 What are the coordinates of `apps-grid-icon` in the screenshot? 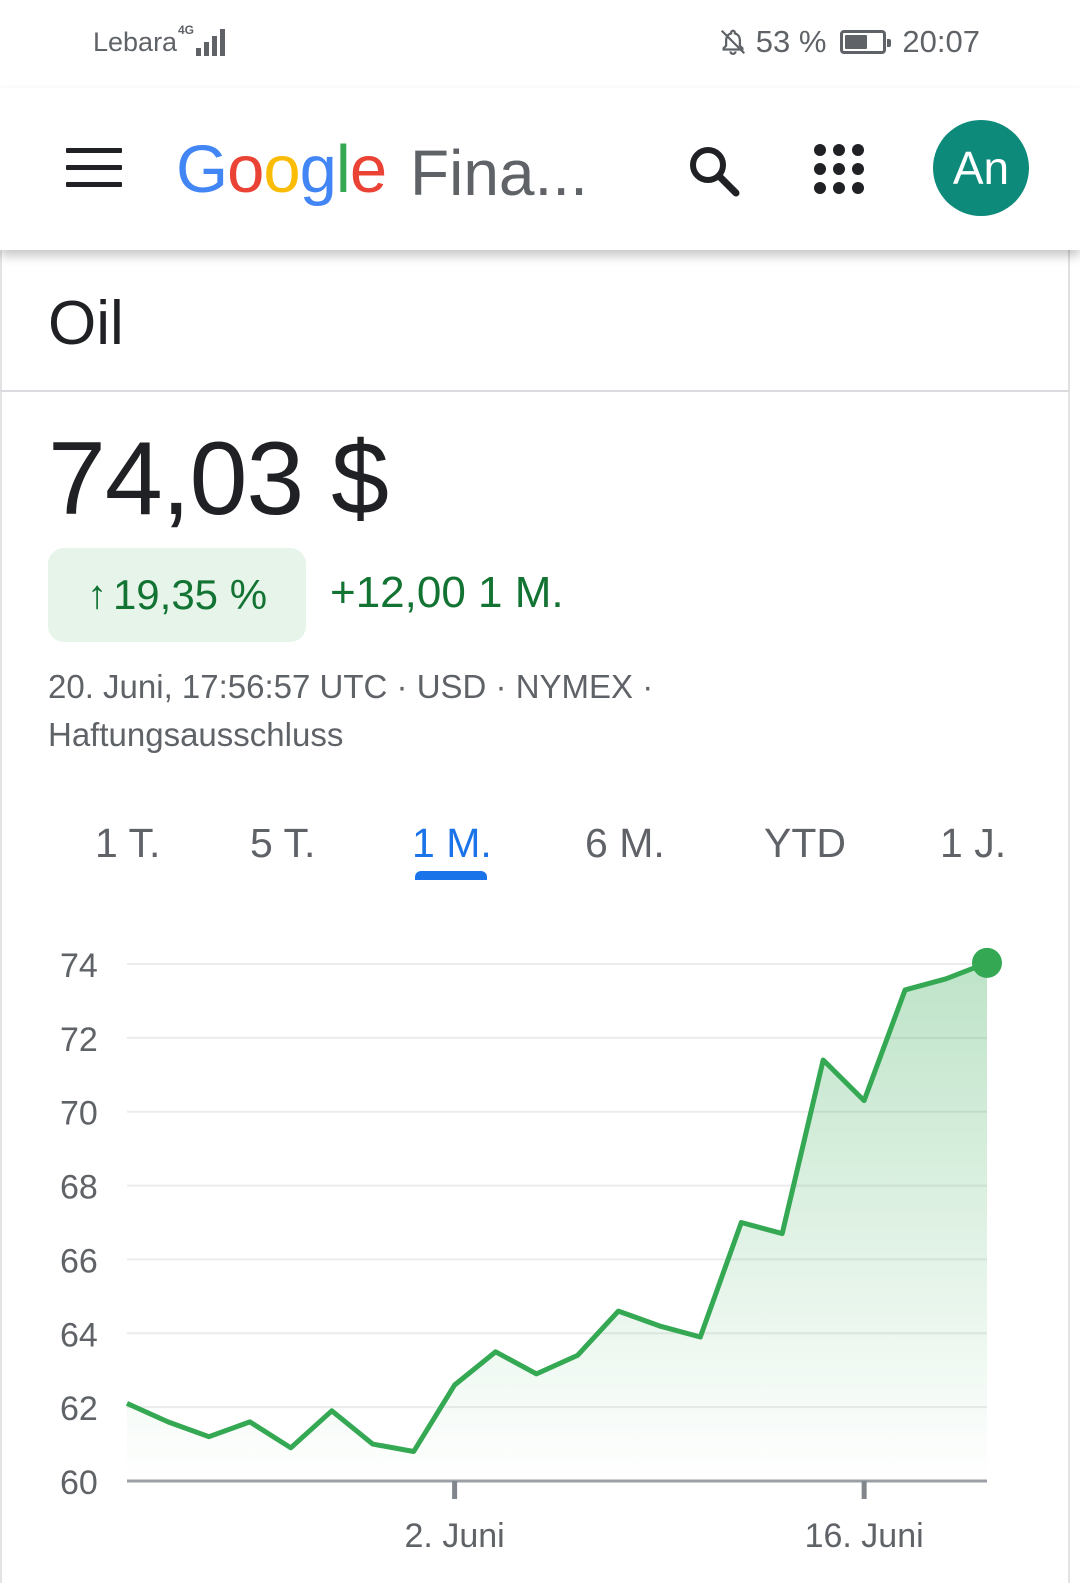 It's located at (840, 170).